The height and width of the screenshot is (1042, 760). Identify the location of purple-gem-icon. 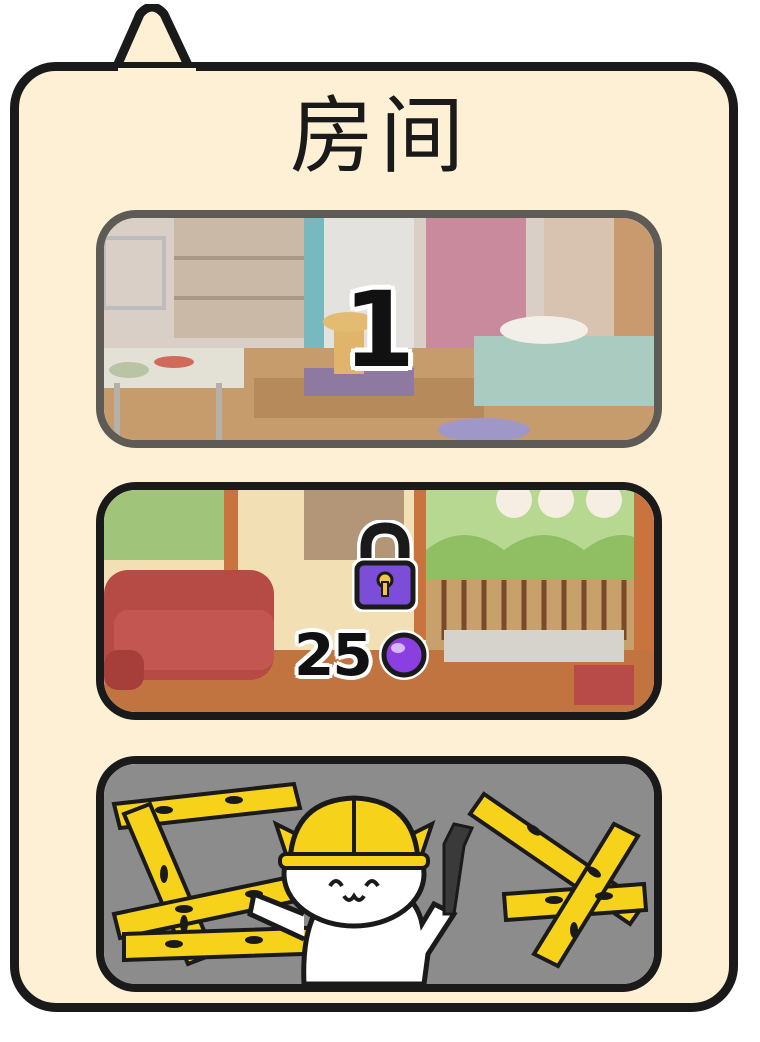
(403, 655).